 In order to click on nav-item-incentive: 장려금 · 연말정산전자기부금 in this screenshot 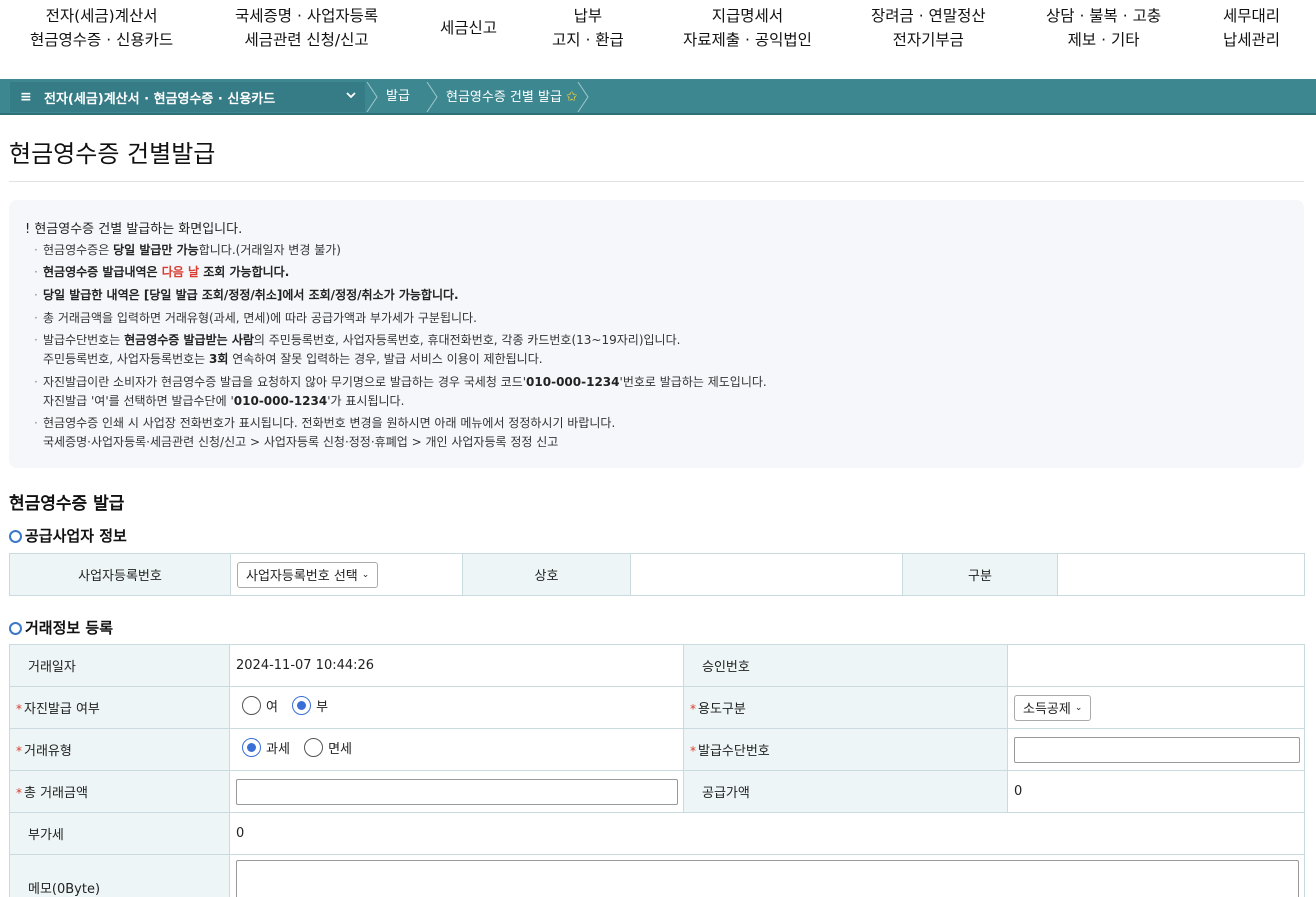, I will do `click(928, 28)`.